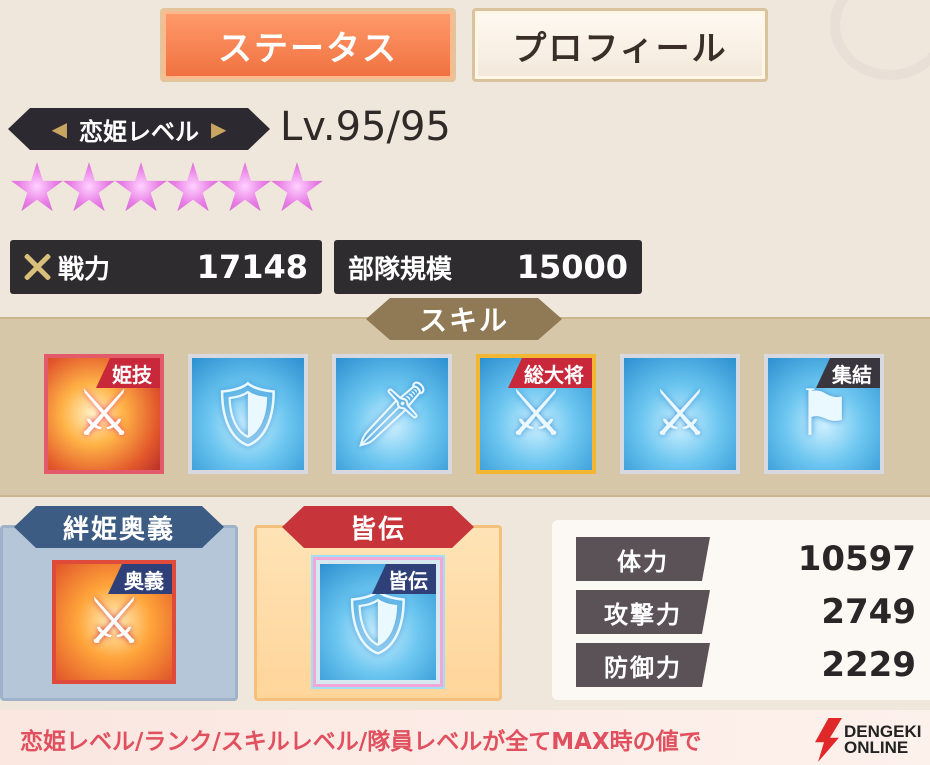 This screenshot has height=765, width=930. I want to click on ougi-skill-icon: ⚔ 奥義, so click(114, 622).